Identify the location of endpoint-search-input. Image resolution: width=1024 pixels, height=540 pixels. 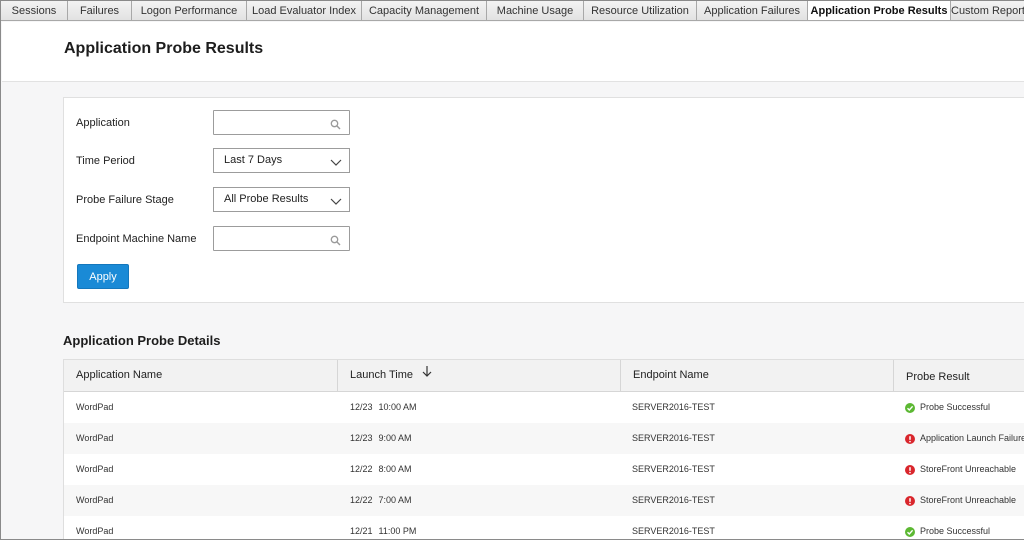
(281, 238).